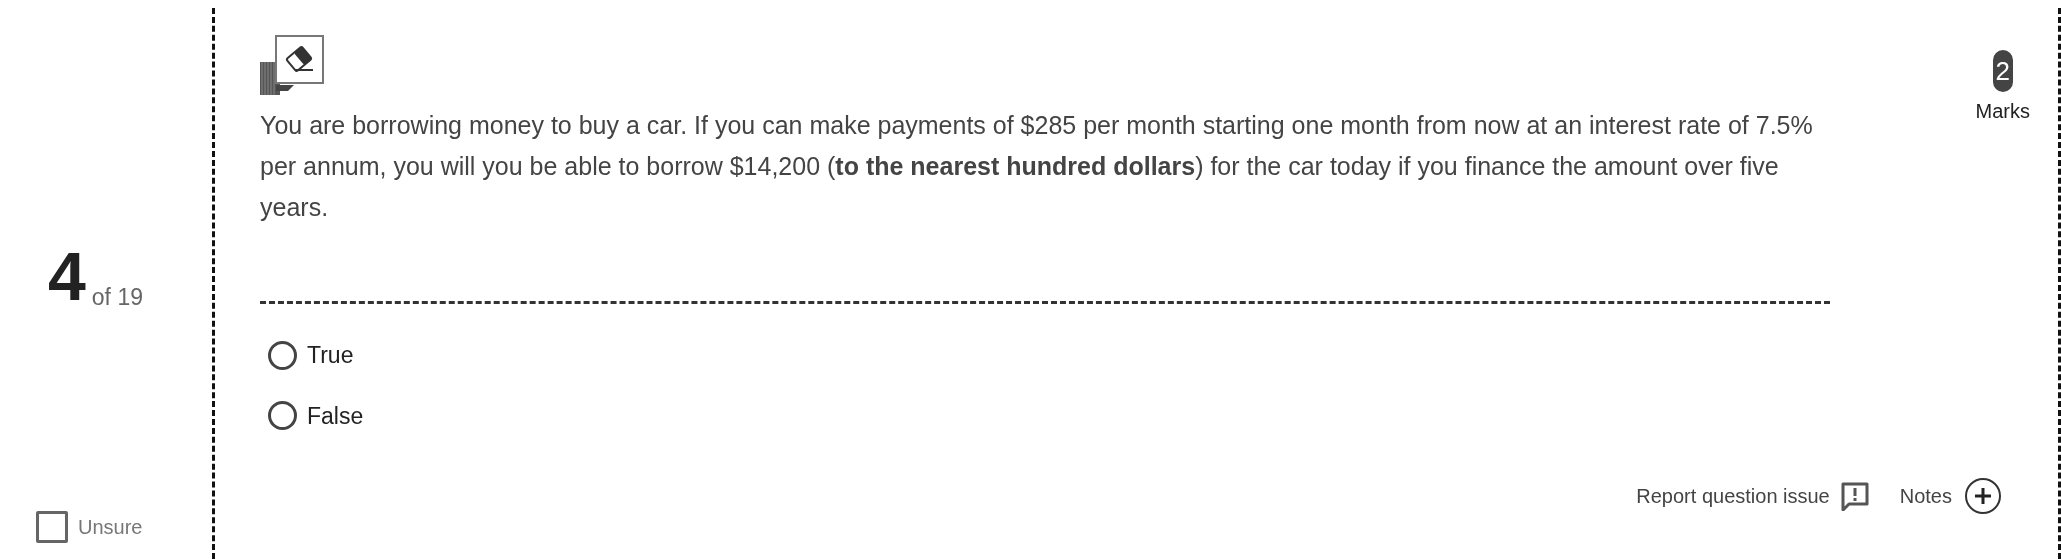  What do you see at coordinates (330, 355) in the screenshot?
I see `option-label: True` at bounding box center [330, 355].